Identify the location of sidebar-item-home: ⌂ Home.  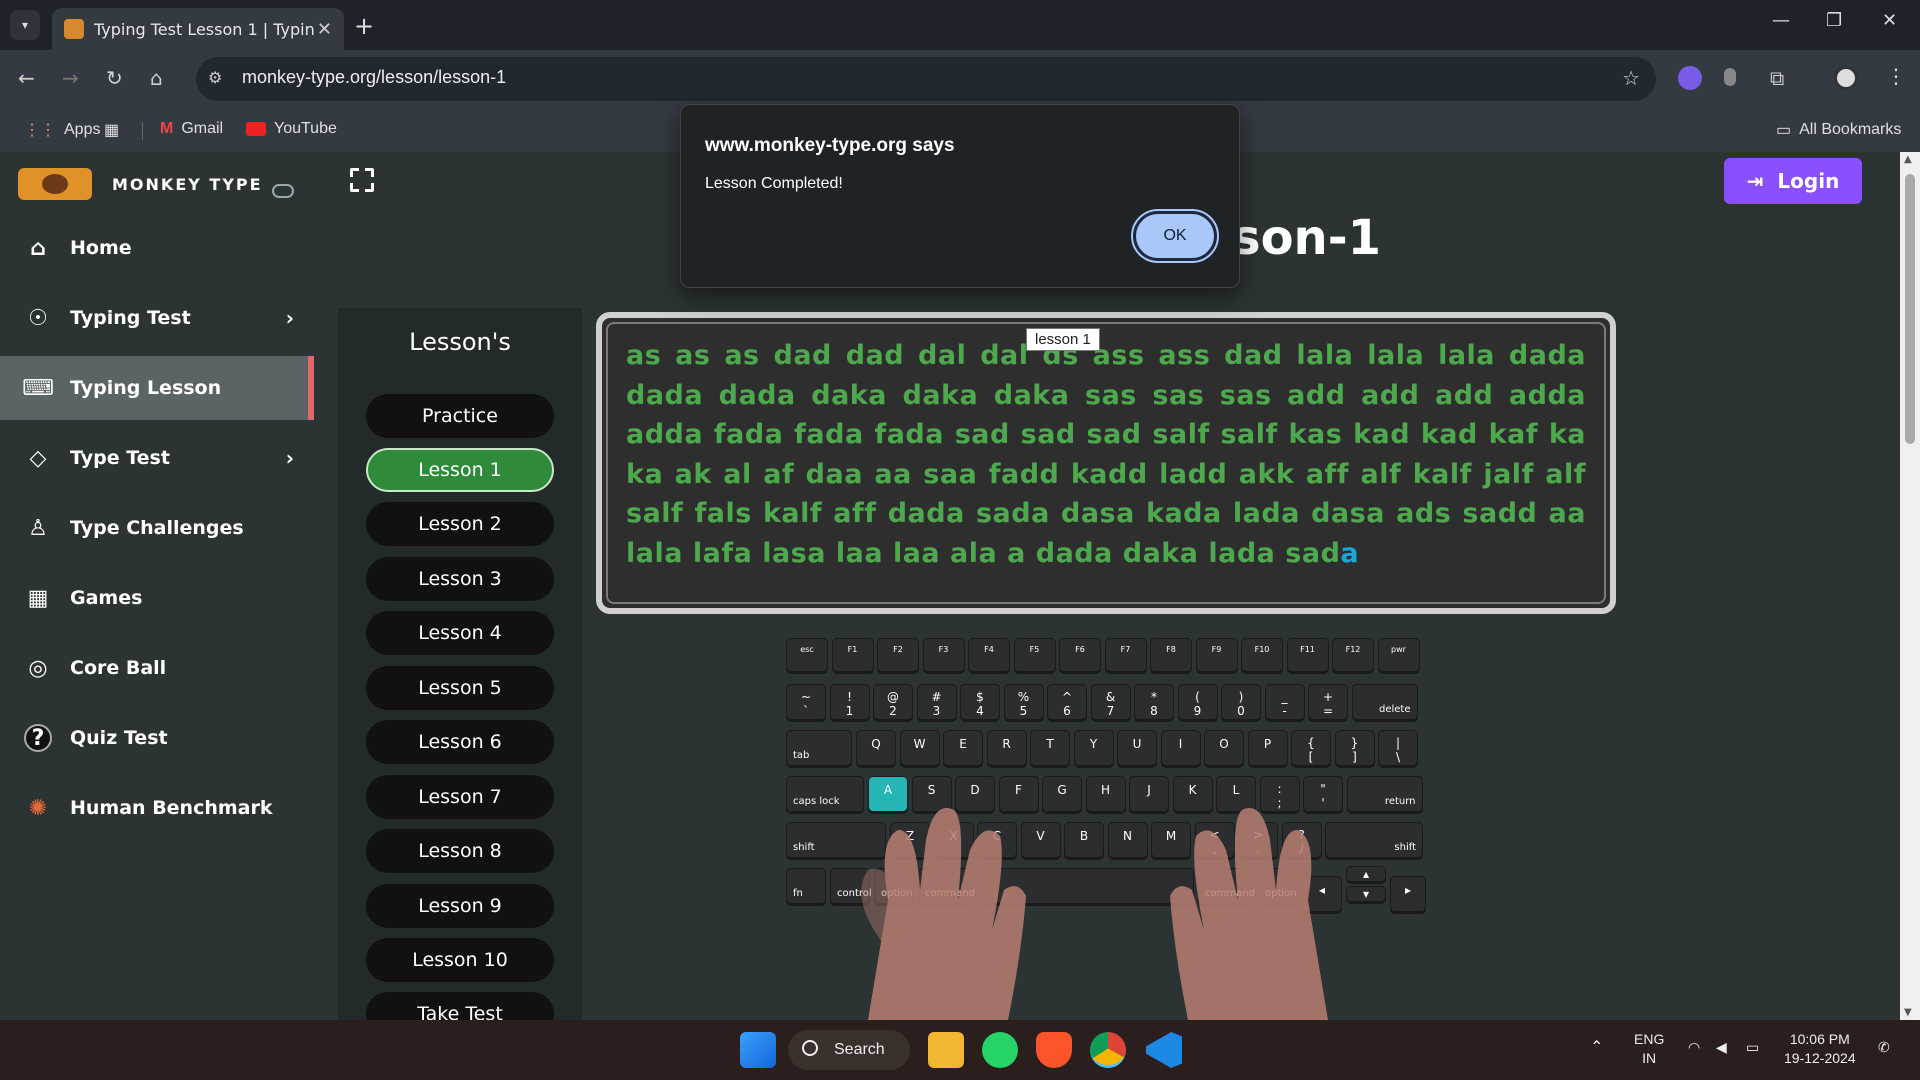
(158, 248).